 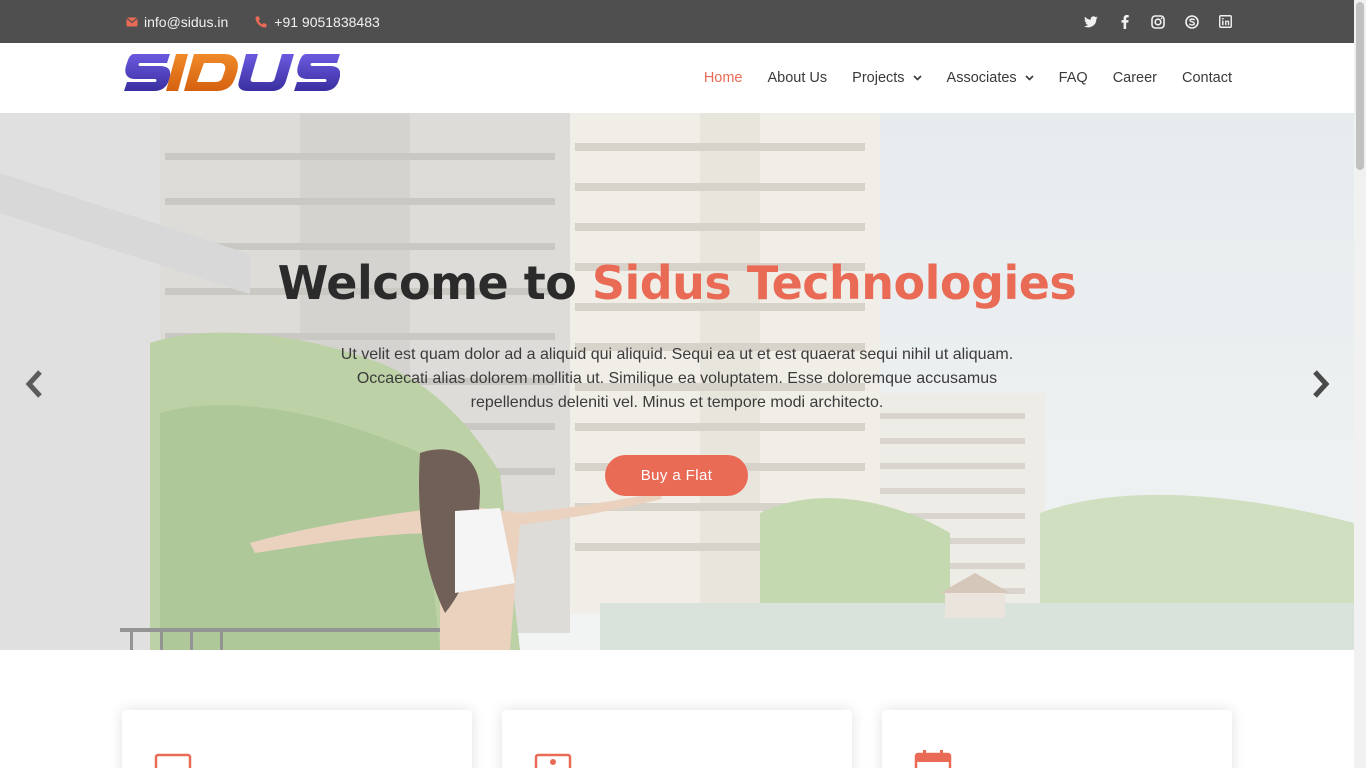 I want to click on email-link: info@sidus.in, so click(x=177, y=22).